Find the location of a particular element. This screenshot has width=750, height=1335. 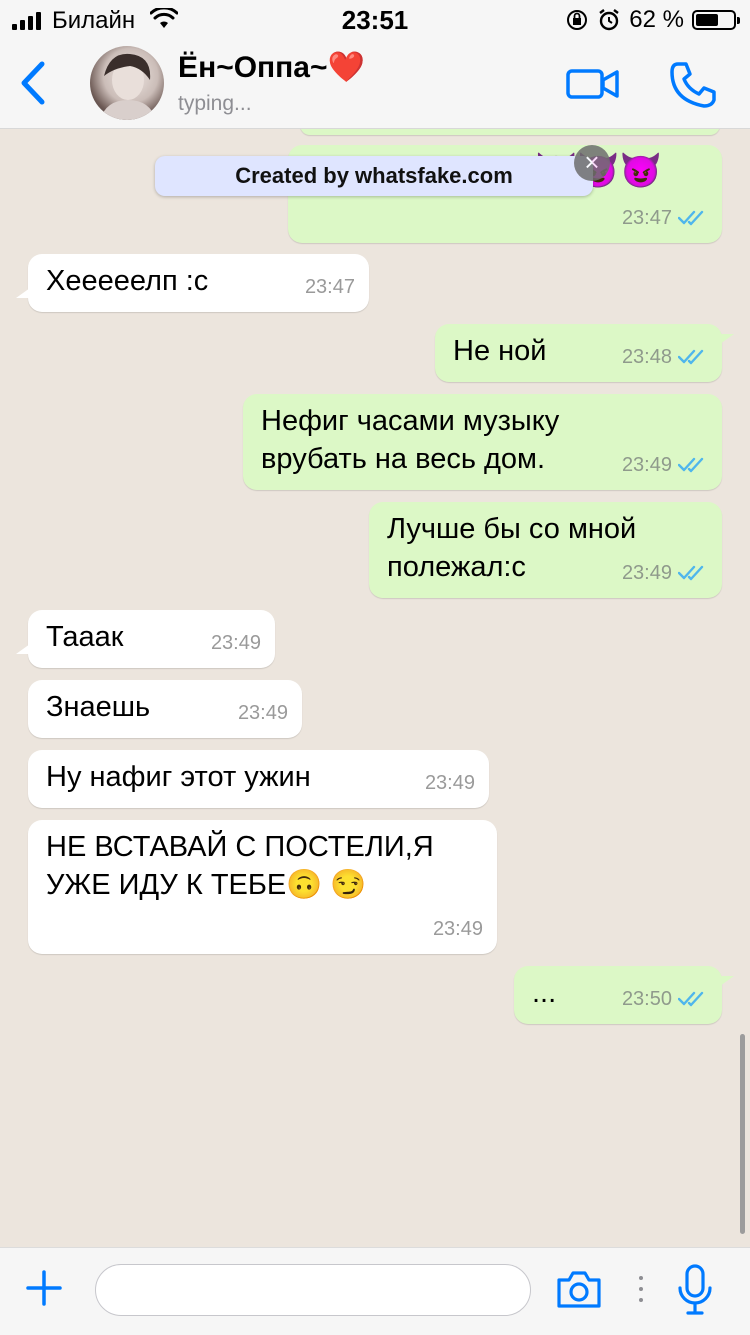

message-text: Нефиг часами музыку врубать на весь дом. is located at coordinates (410, 440).